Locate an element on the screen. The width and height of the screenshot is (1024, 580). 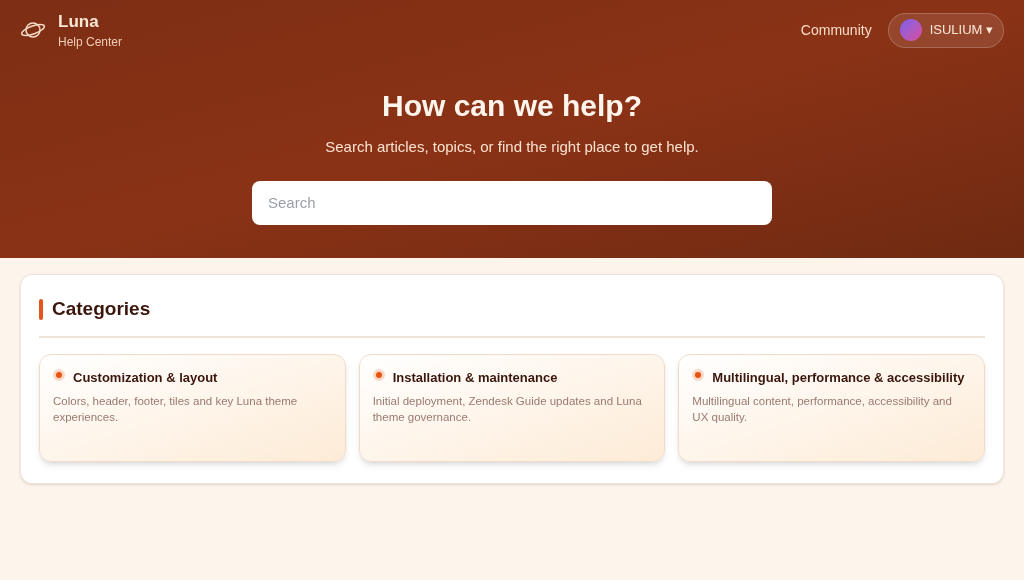
category-title: Installation & maintenance is located at coordinates (475, 377).